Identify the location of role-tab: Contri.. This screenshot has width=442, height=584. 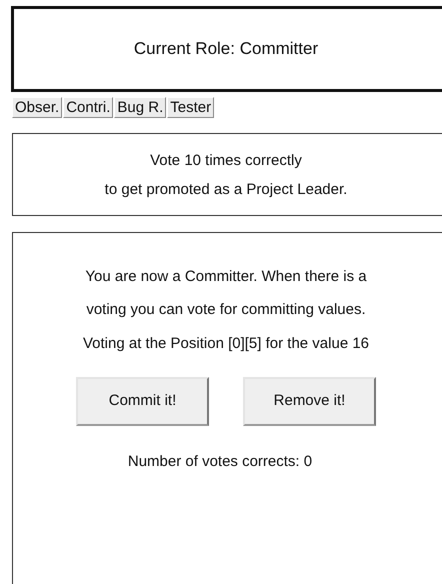
(88, 107).